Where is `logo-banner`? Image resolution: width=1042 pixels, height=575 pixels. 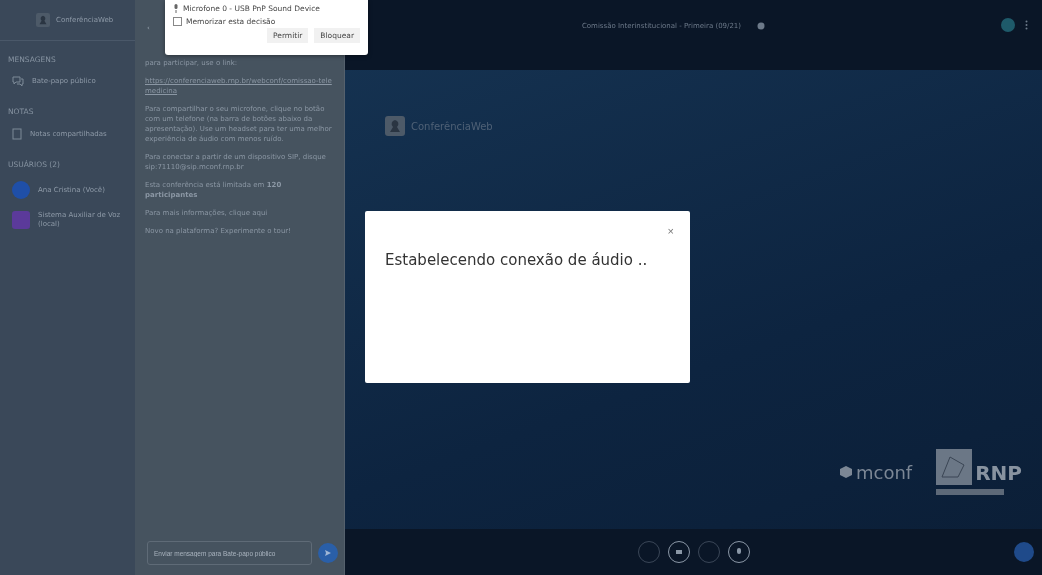 logo-banner is located at coordinates (970, 492).